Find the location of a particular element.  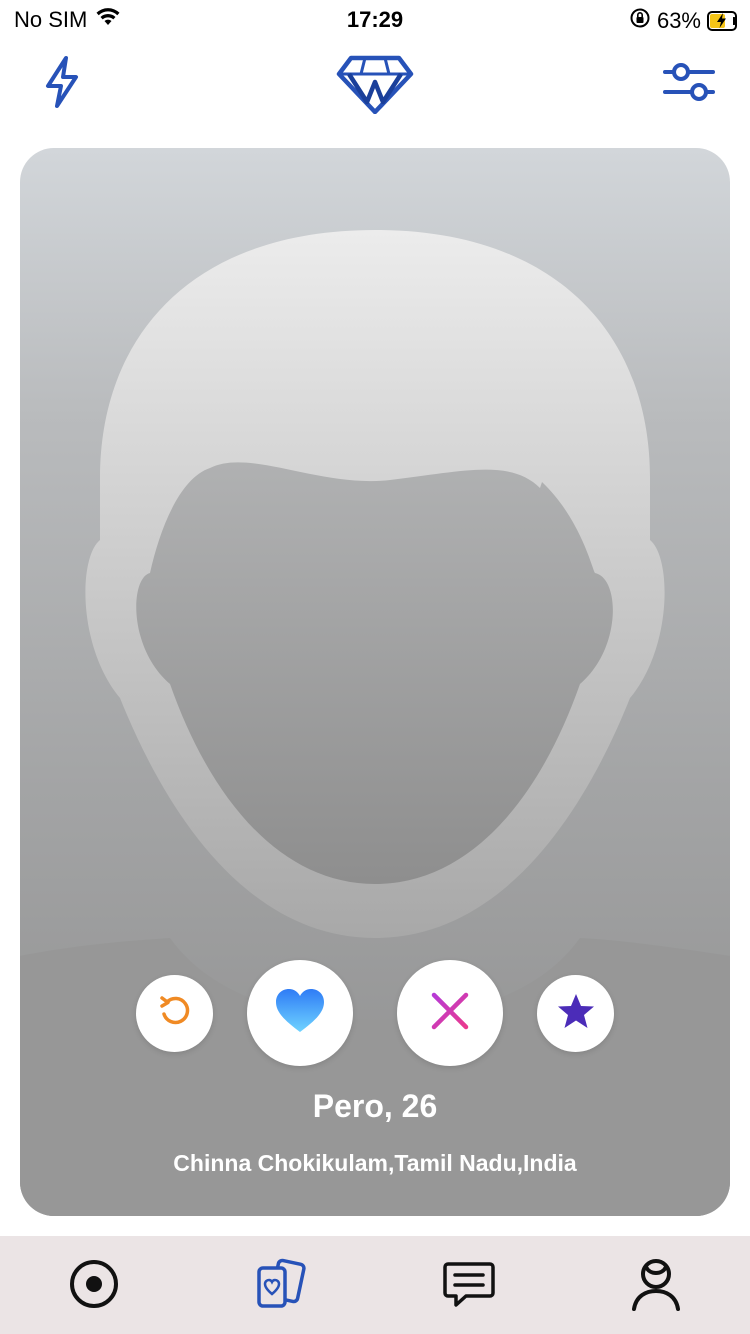

close-icon is located at coordinates (450, 1013).